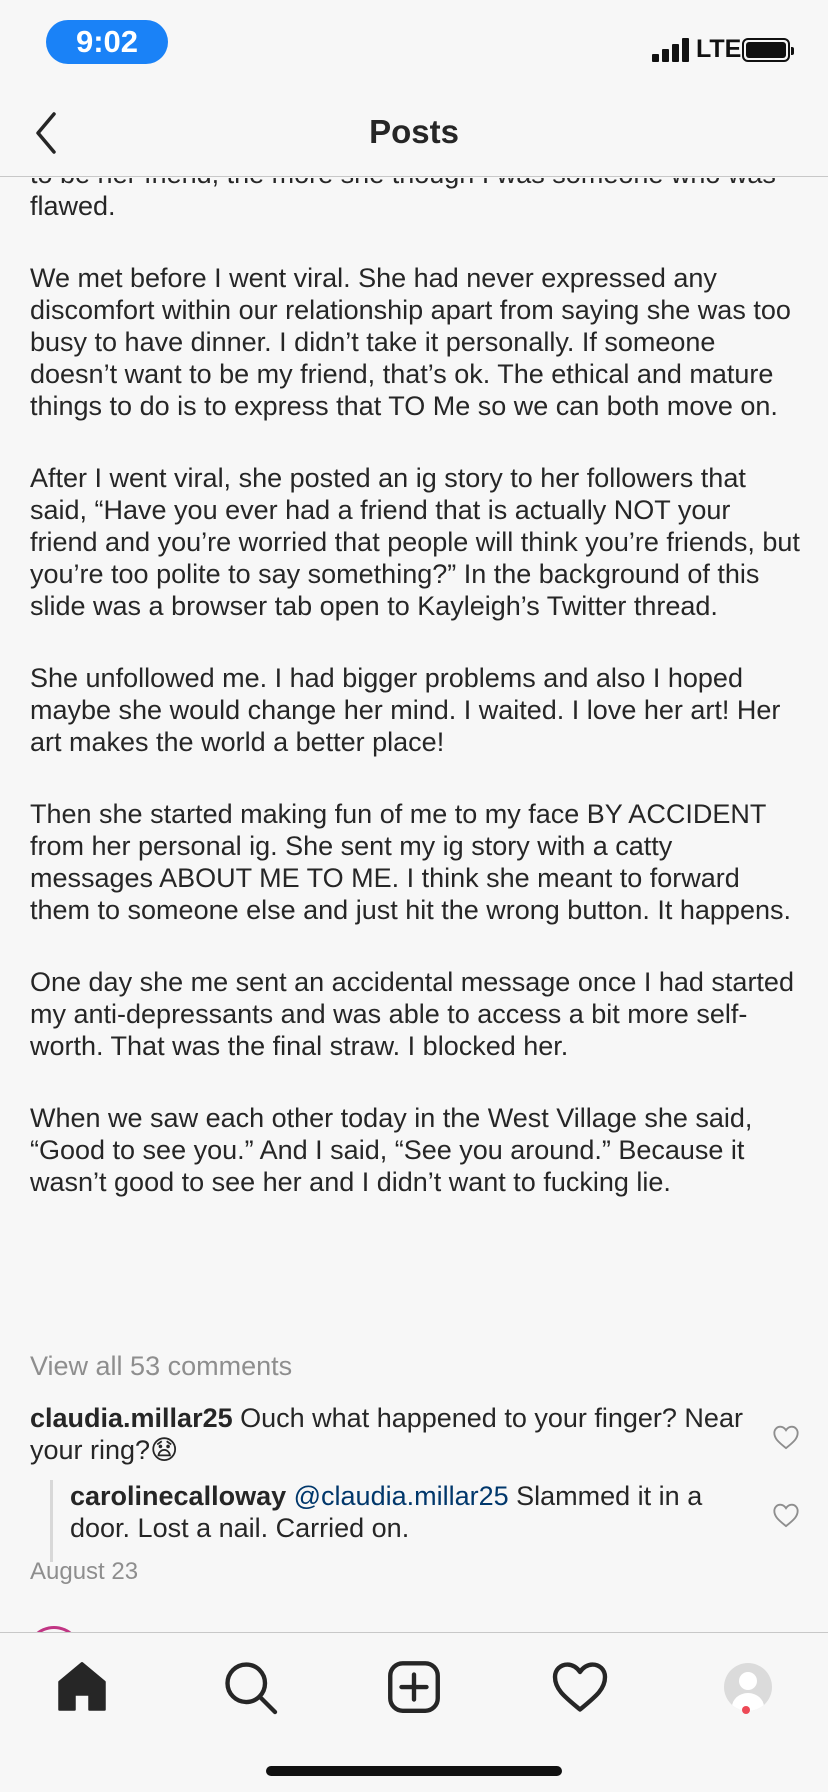 Image resolution: width=828 pixels, height=1792 pixels. Describe the element at coordinates (719, 49) in the screenshot. I see `network-label: LTE` at that location.